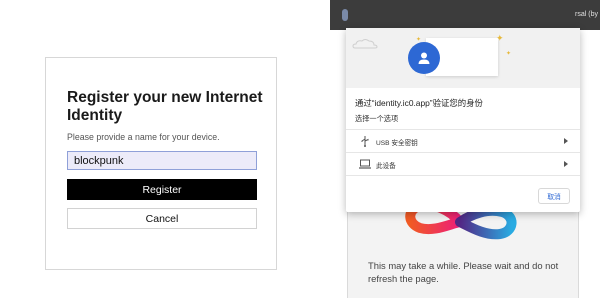  What do you see at coordinates (162, 160) in the screenshot?
I see `device-name-input` at bounding box center [162, 160].